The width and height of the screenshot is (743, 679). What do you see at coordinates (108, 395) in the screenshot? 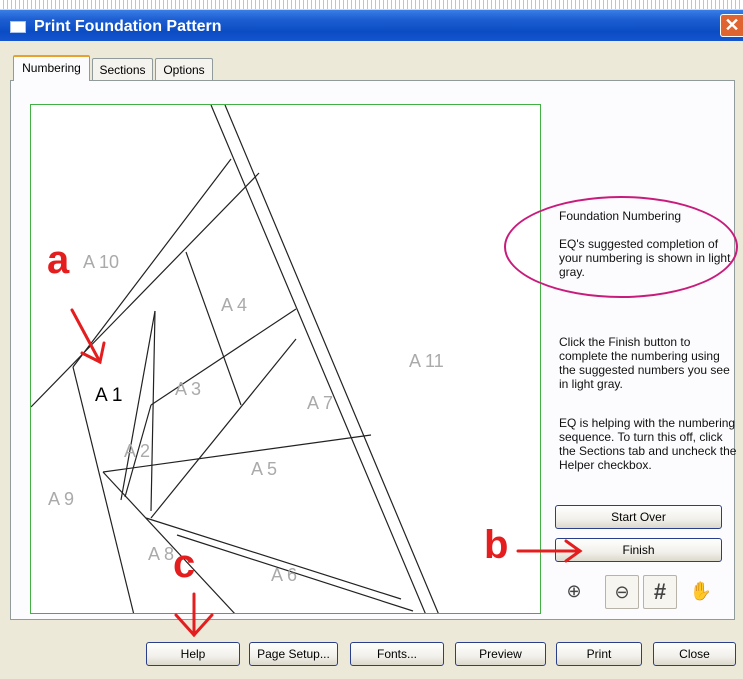
I see `section-label: A 1` at bounding box center [108, 395].